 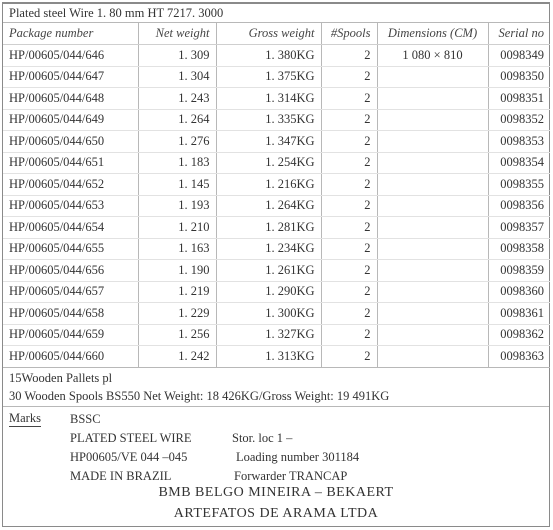 What do you see at coordinates (71, 335) in the screenshot?
I see `cell-package-number: HP/00605/044/659` at bounding box center [71, 335].